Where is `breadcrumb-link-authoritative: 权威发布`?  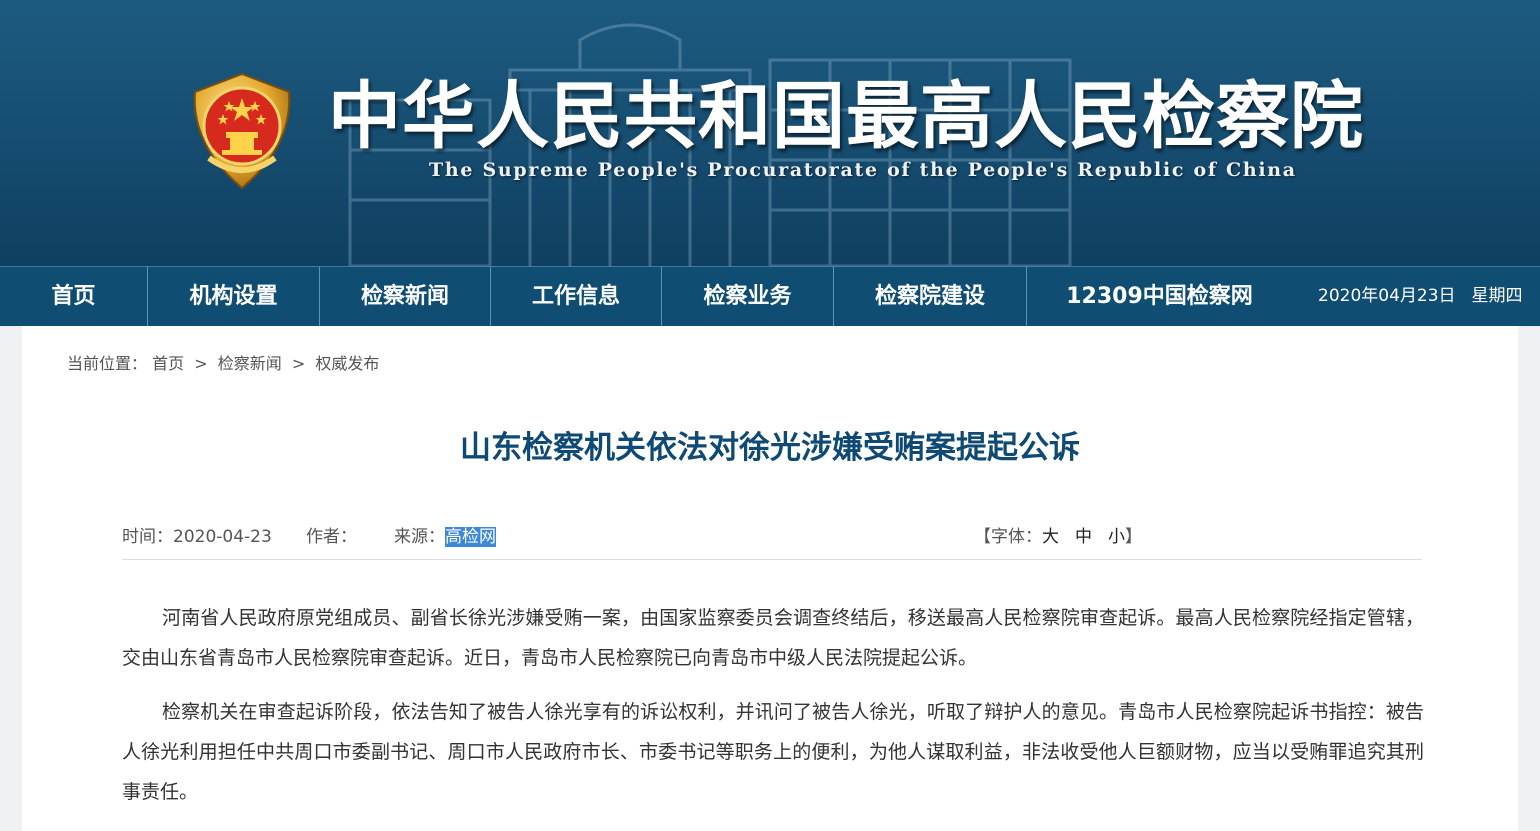
breadcrumb-link-authoritative: 权威发布 is located at coordinates (347, 363).